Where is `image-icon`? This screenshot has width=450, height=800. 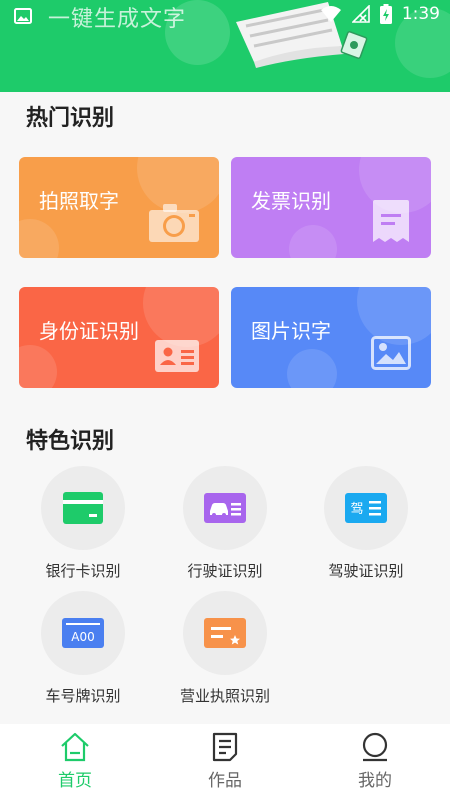
image-icon is located at coordinates (391, 353).